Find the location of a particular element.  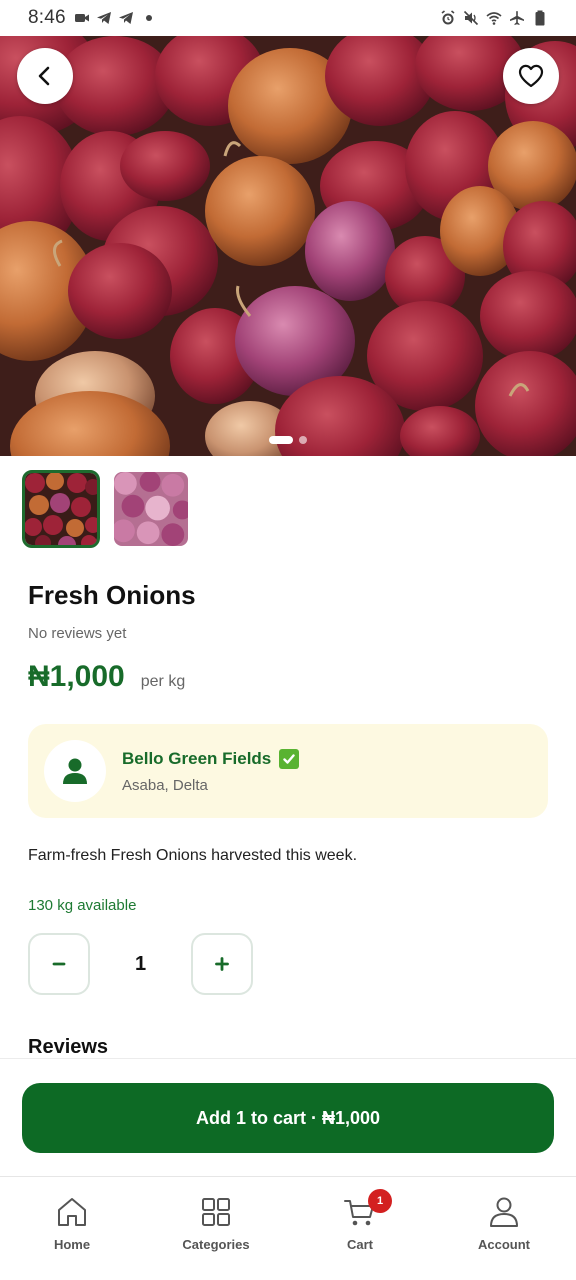

status-bar: 8:46 is located at coordinates (288, 18).